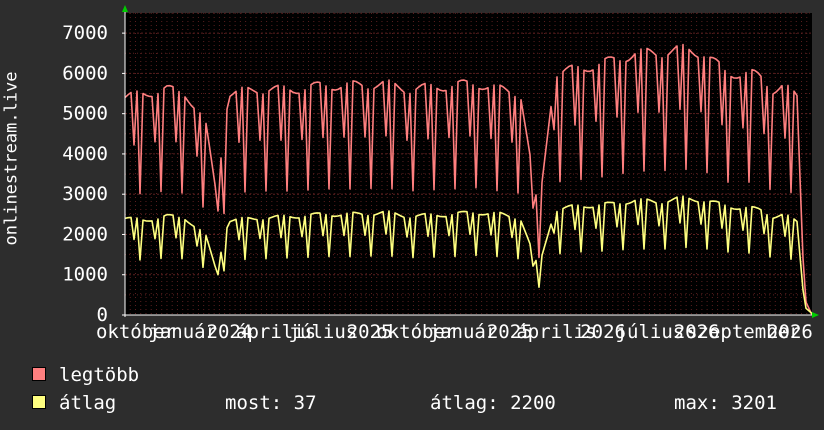  What do you see at coordinates (85, 275) in the screenshot?
I see `y-tick-label: 1000` at bounding box center [85, 275].